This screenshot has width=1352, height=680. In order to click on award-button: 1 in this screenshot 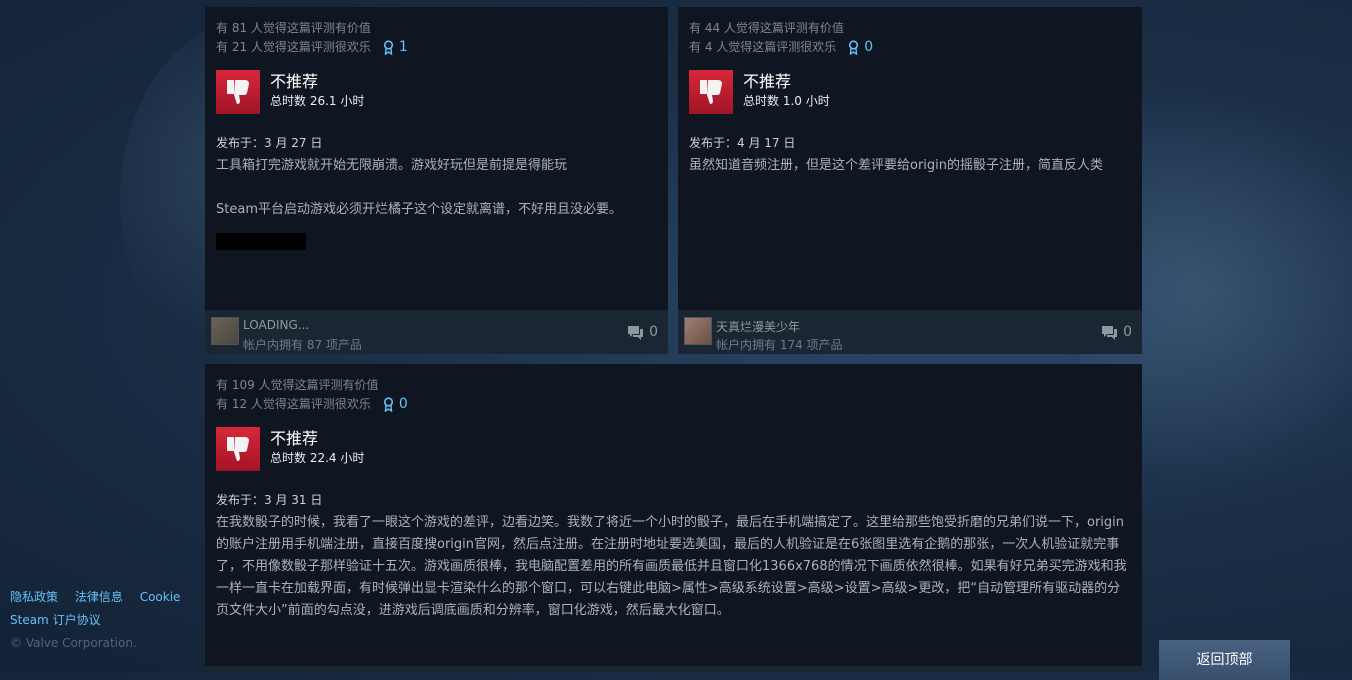, I will do `click(395, 47)`.